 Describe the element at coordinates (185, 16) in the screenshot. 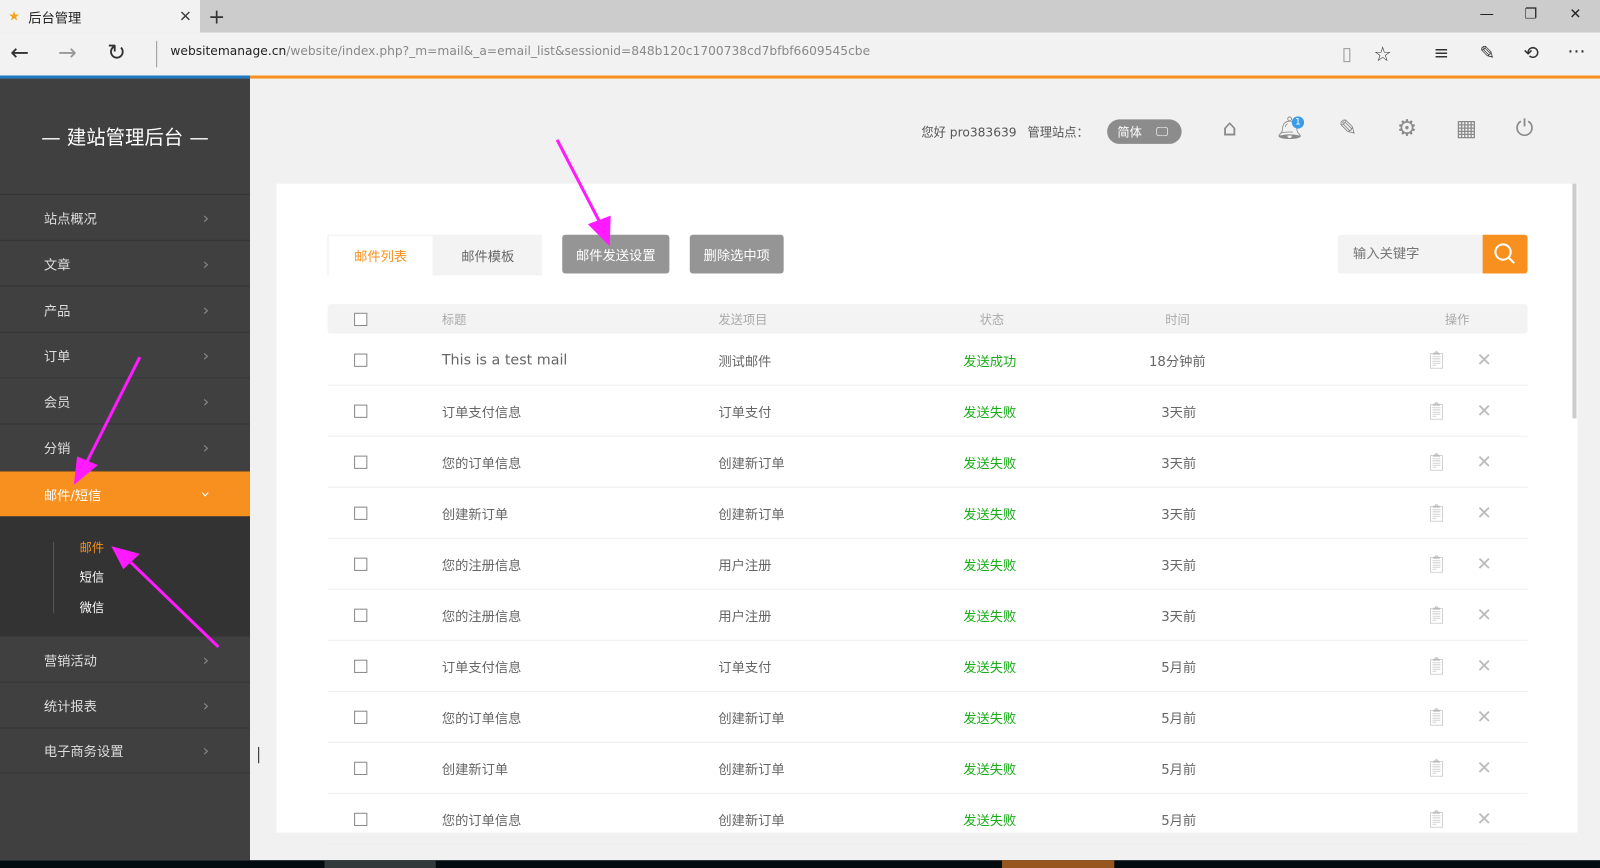

I see `close-tab-icon: ✕` at that location.